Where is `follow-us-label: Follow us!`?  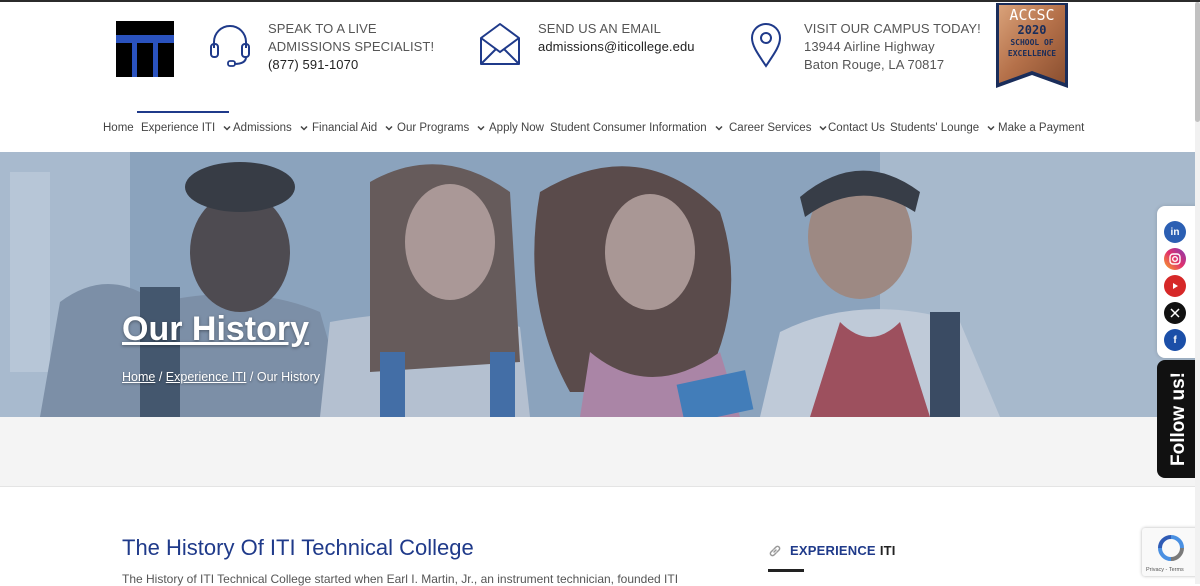 follow-us-label: Follow us! is located at coordinates (1178, 419).